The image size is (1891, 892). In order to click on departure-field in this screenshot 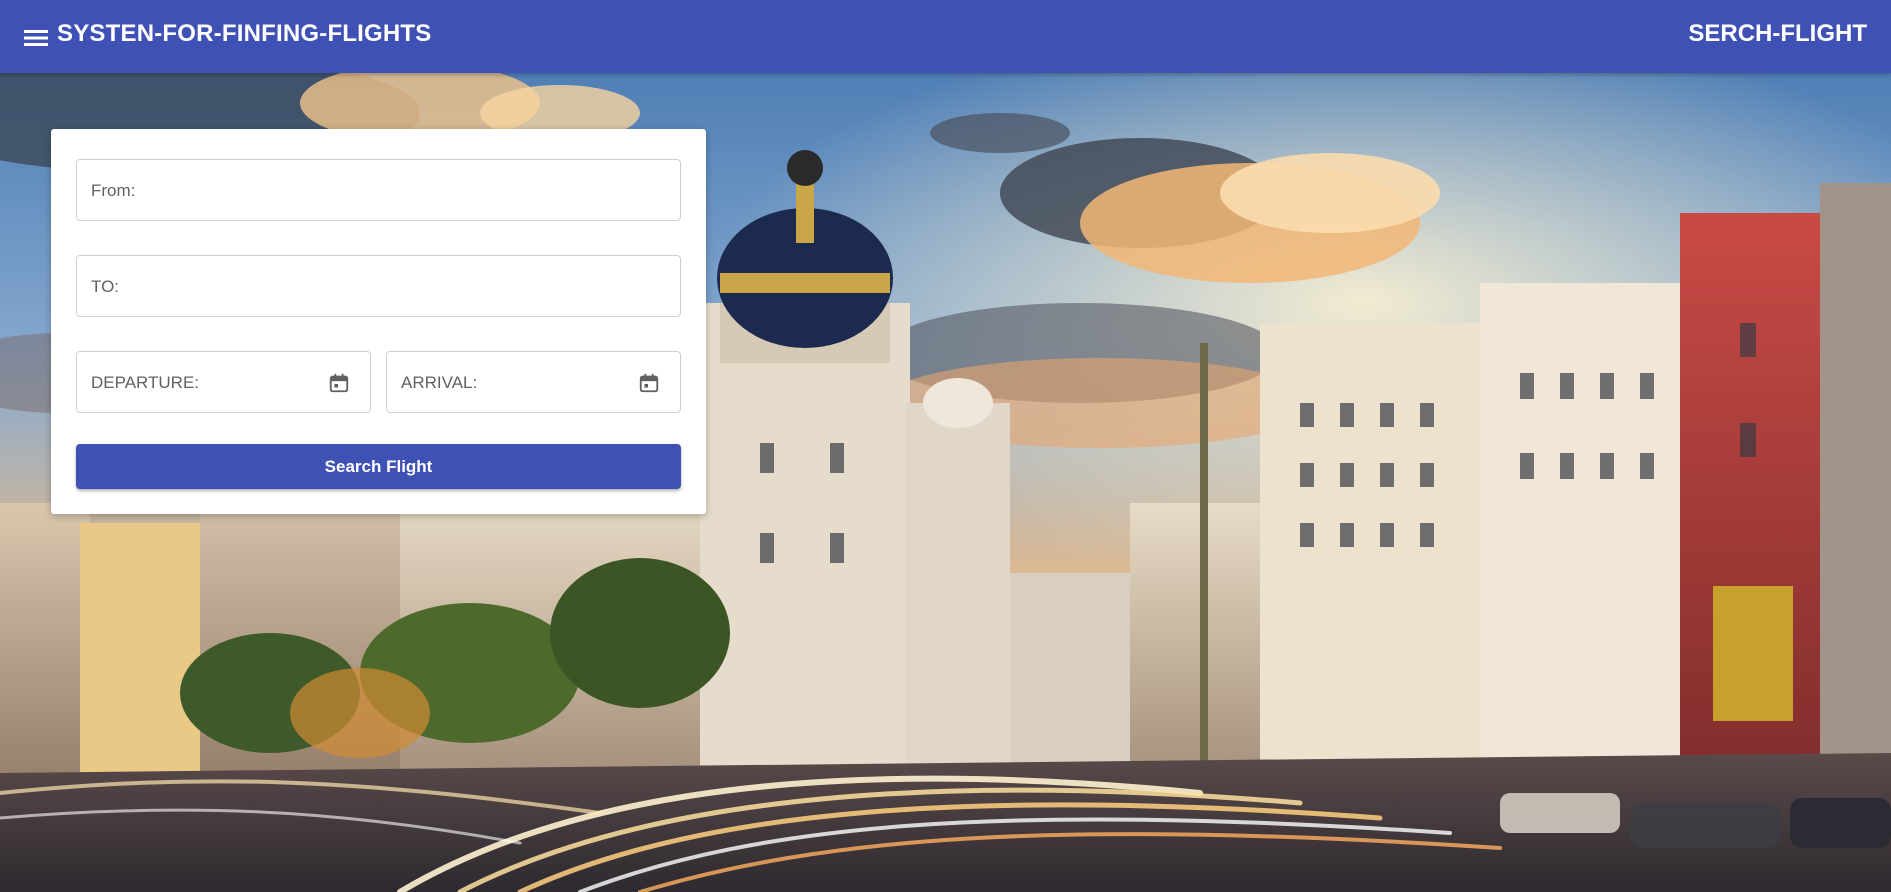, I will do `click(223, 382)`.